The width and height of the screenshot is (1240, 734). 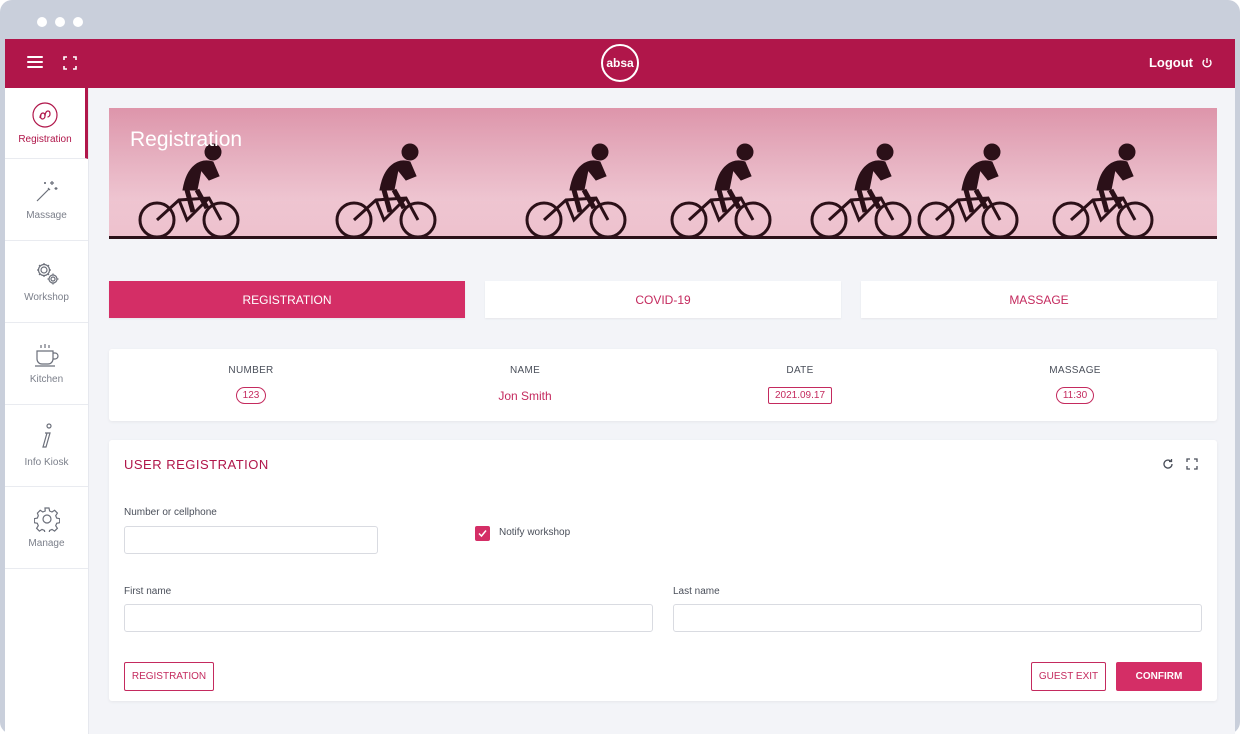 I want to click on number-or-cellphone-input, so click(x=251, y=540).